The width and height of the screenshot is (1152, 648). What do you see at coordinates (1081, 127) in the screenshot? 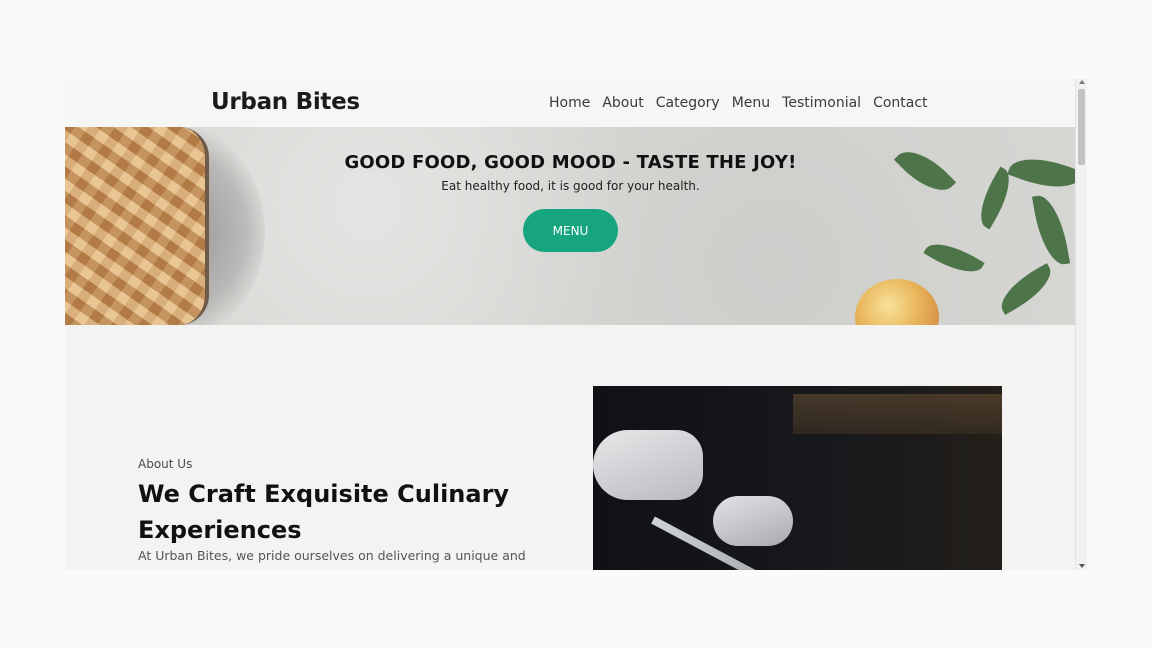
I see `scrollbar-thumb` at bounding box center [1081, 127].